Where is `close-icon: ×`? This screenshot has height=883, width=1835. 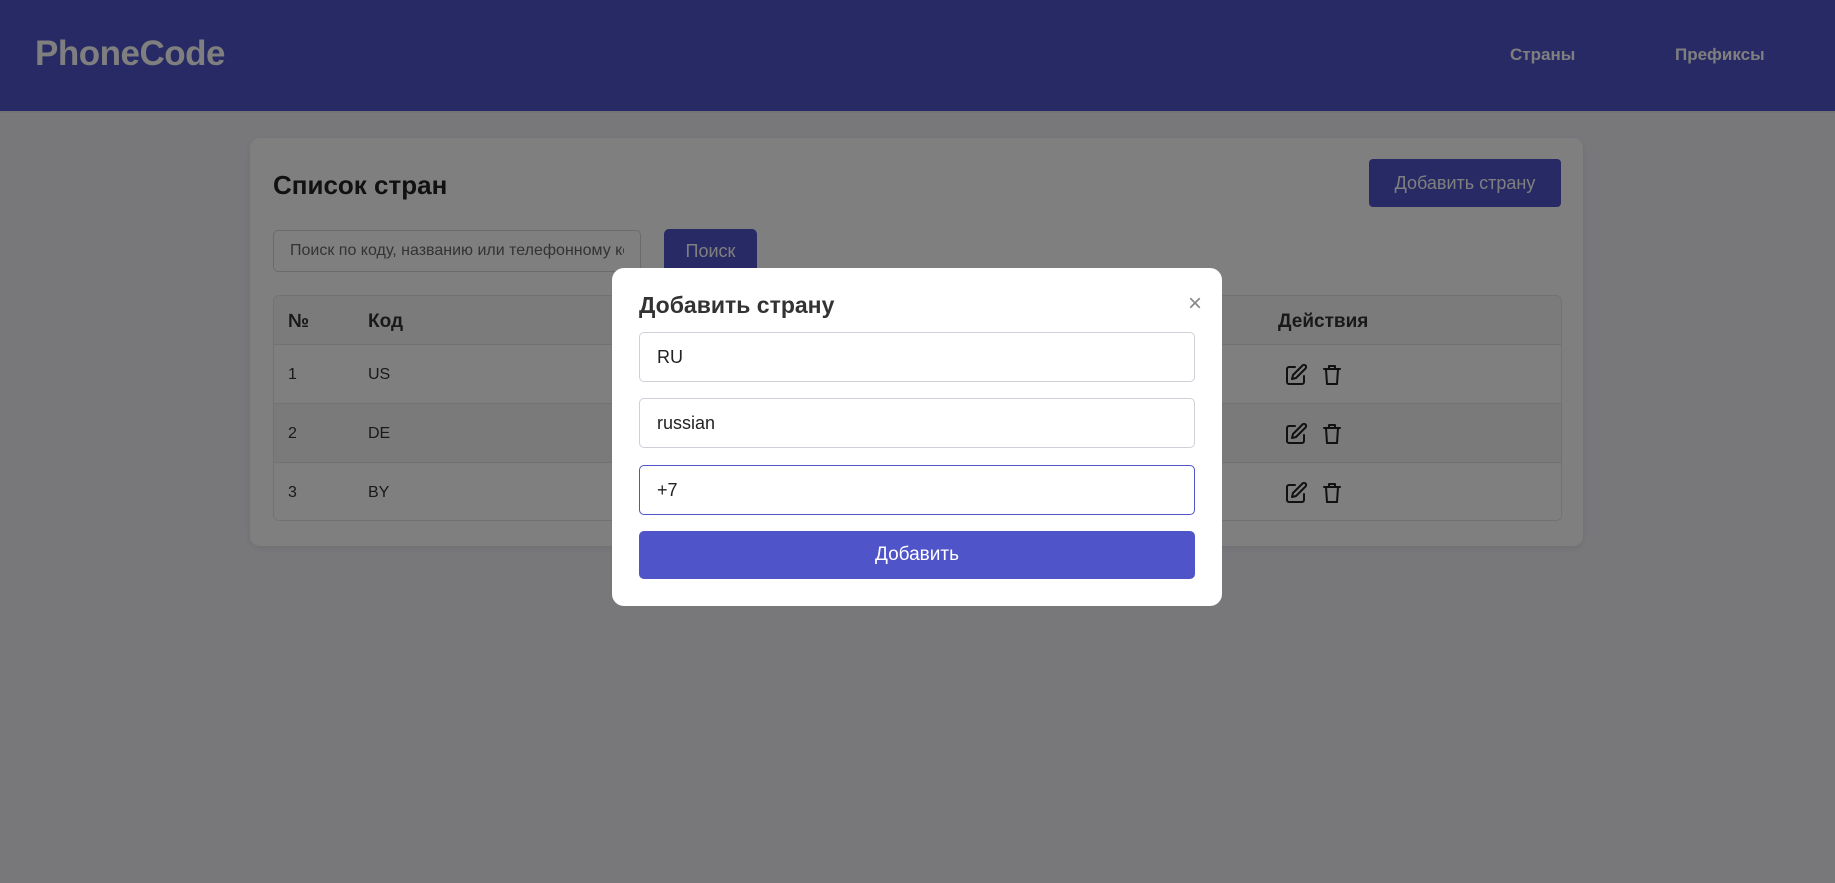
close-icon: × is located at coordinates (1195, 304).